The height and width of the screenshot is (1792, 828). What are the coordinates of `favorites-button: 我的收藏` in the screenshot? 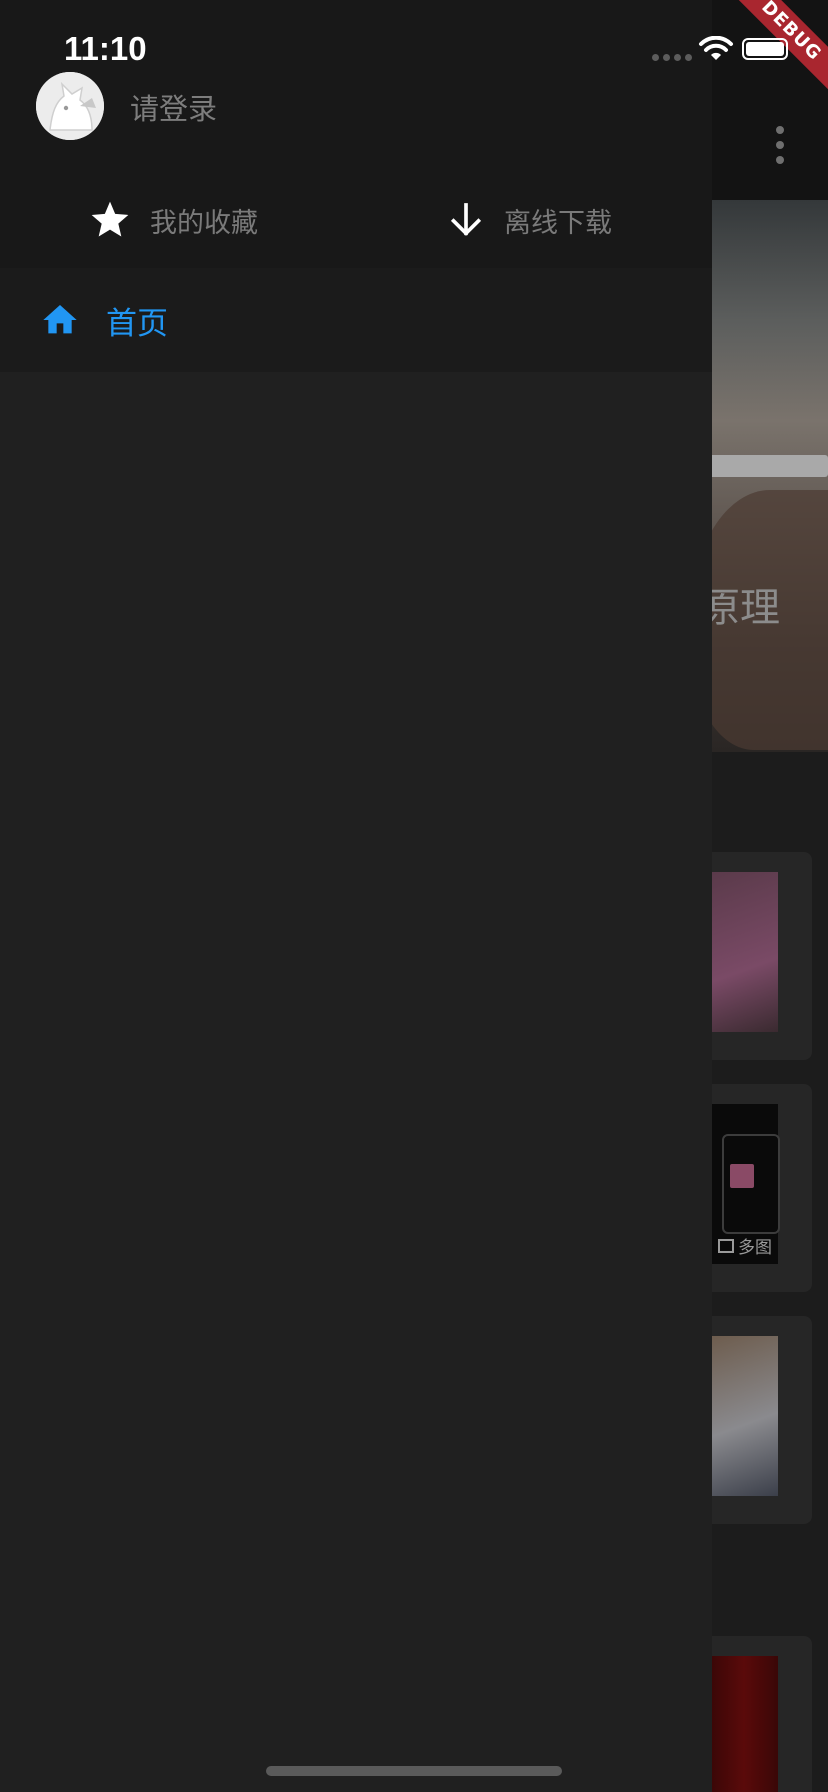 It's located at (173, 220).